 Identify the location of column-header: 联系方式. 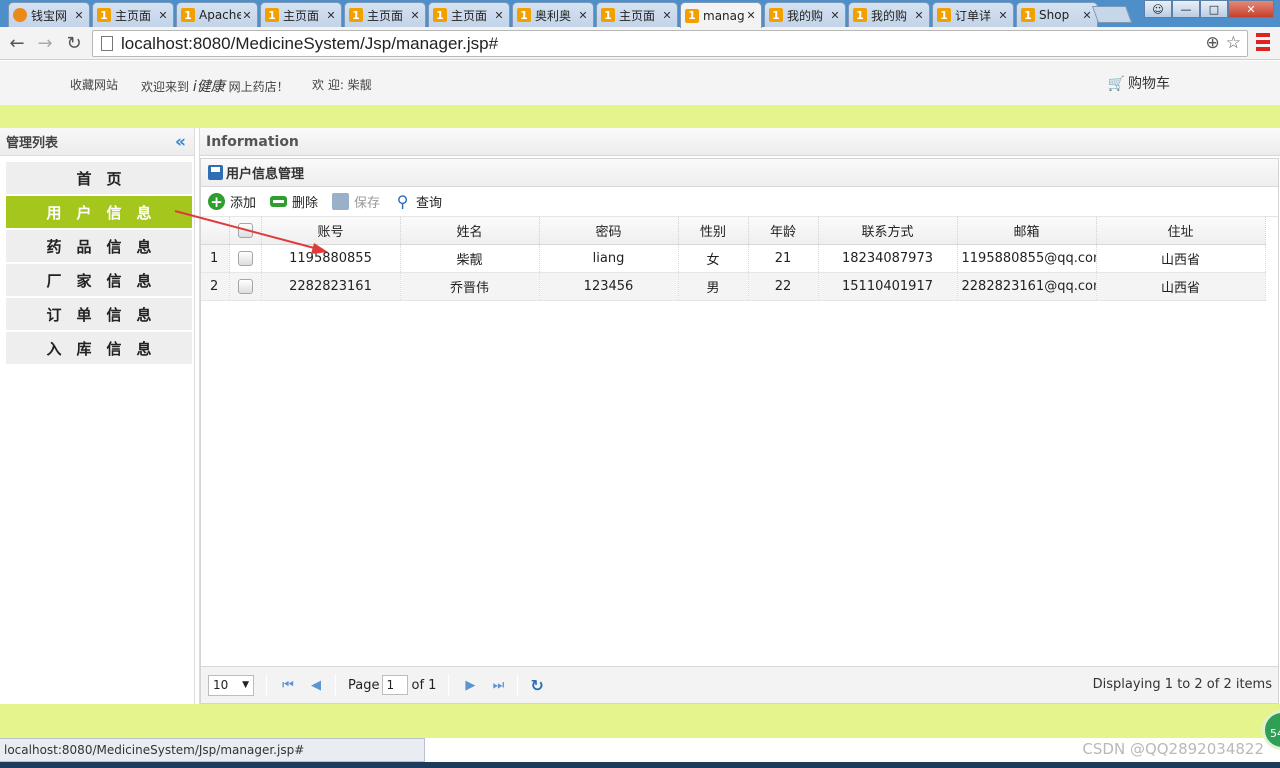
(888, 231).